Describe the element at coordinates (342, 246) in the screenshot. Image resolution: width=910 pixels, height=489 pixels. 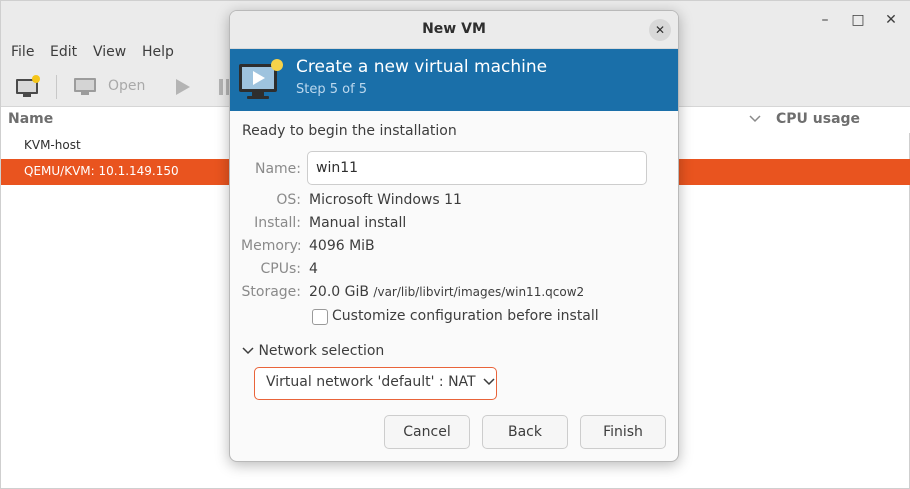
I see `memory-value: 4096 MiB` at that location.